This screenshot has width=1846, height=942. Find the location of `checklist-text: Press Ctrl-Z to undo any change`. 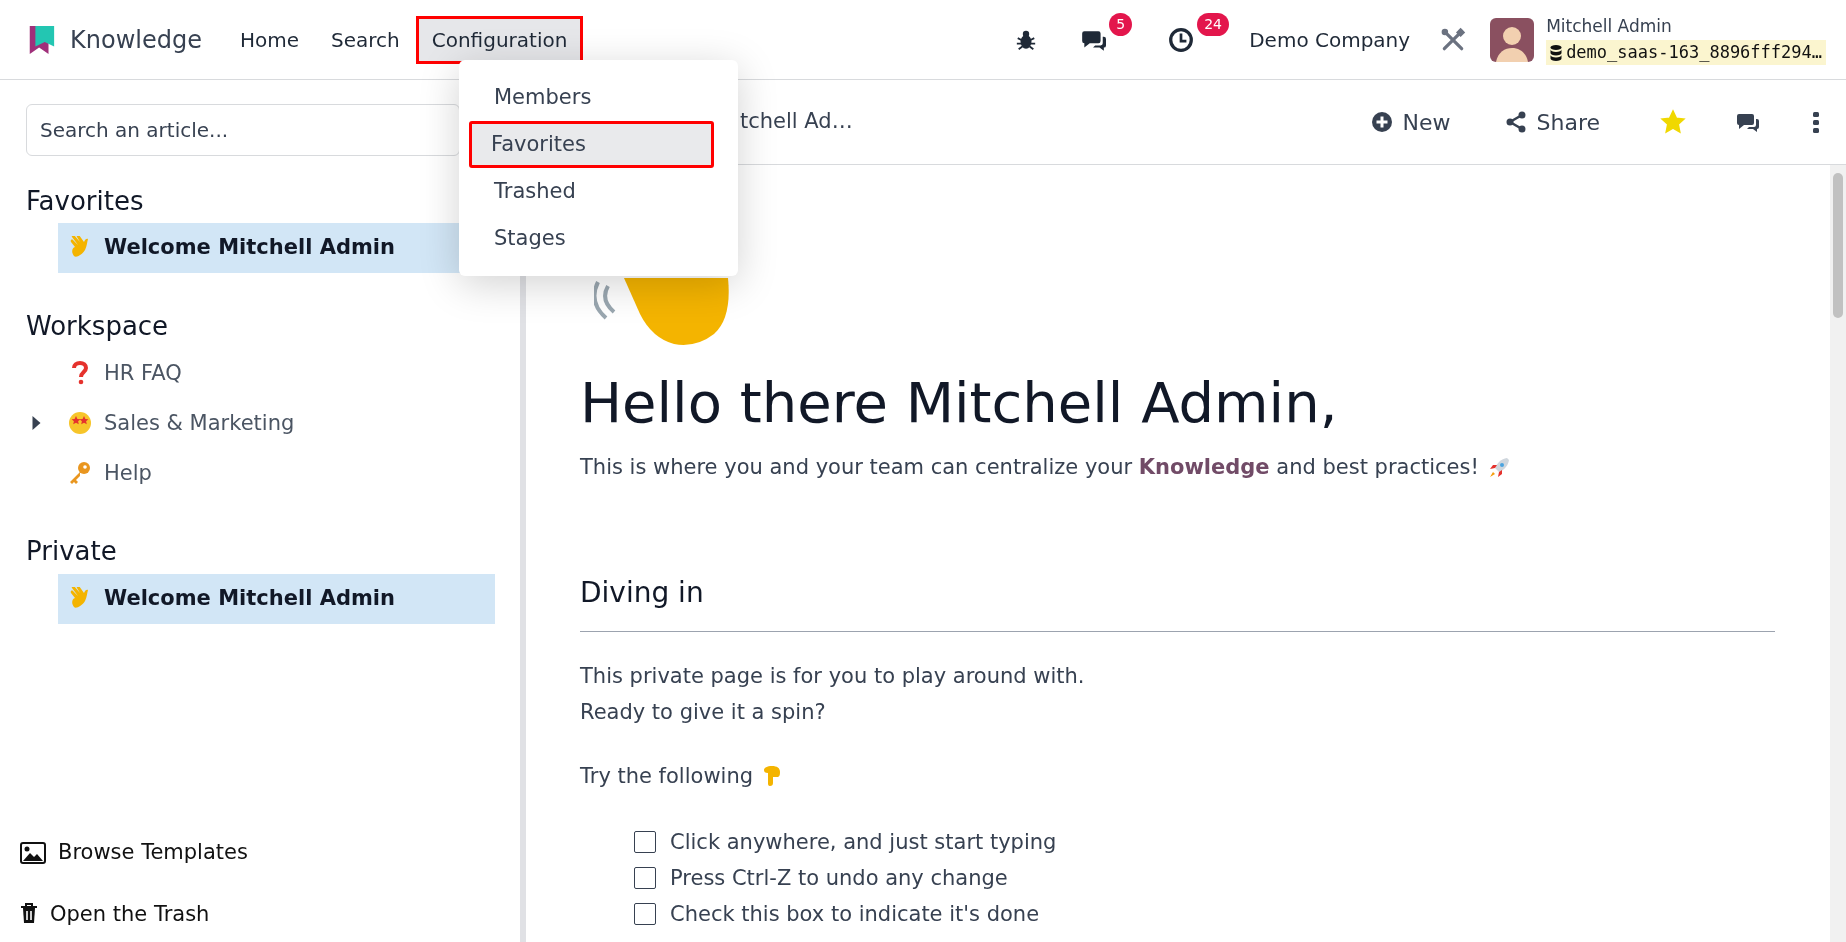

checklist-text: Press Ctrl-Z to undo any change is located at coordinates (839, 878).